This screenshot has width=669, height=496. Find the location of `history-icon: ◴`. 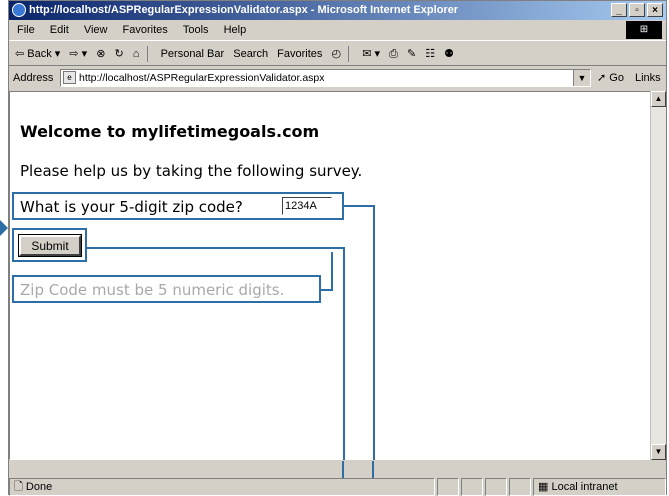

history-icon: ◴ is located at coordinates (336, 54).